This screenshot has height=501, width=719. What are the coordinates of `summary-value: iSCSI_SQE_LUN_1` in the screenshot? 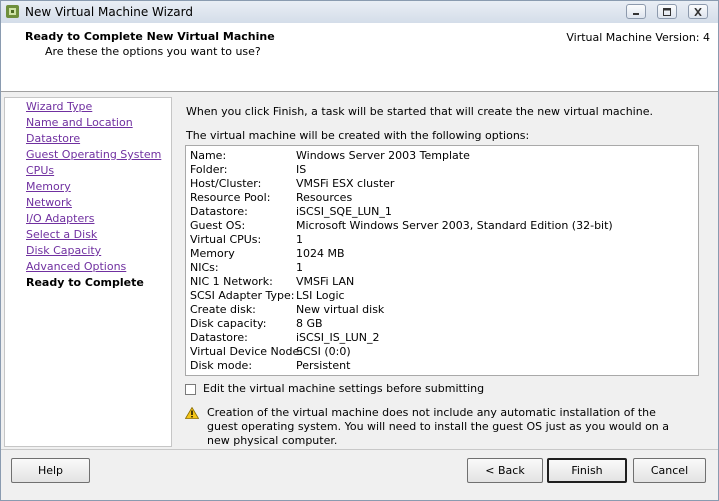 It's located at (344, 211).